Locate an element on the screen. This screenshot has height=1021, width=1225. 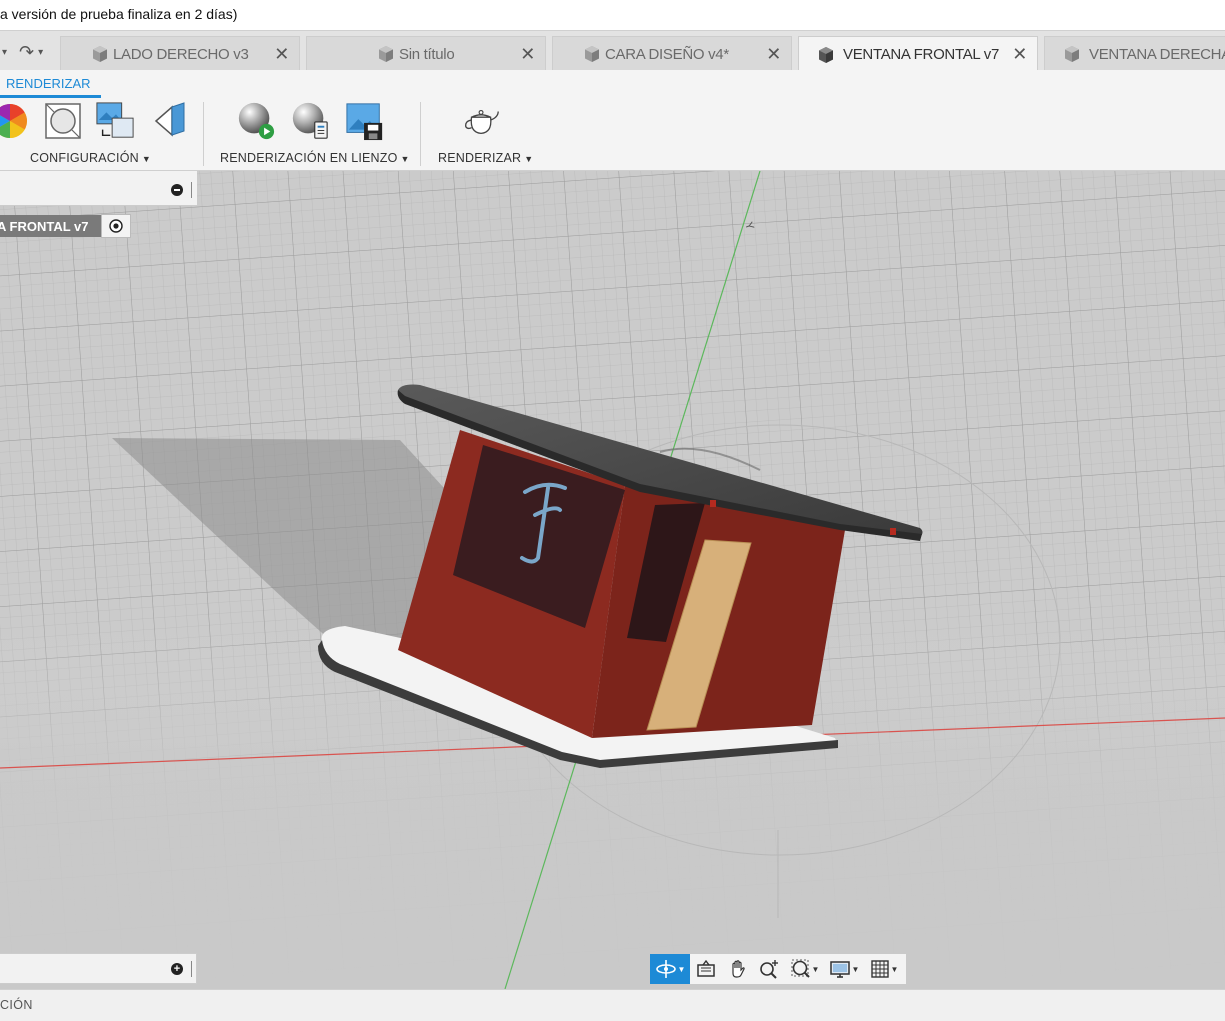
browser-document-node: A FRONTAL v7 is located at coordinates (65, 226).